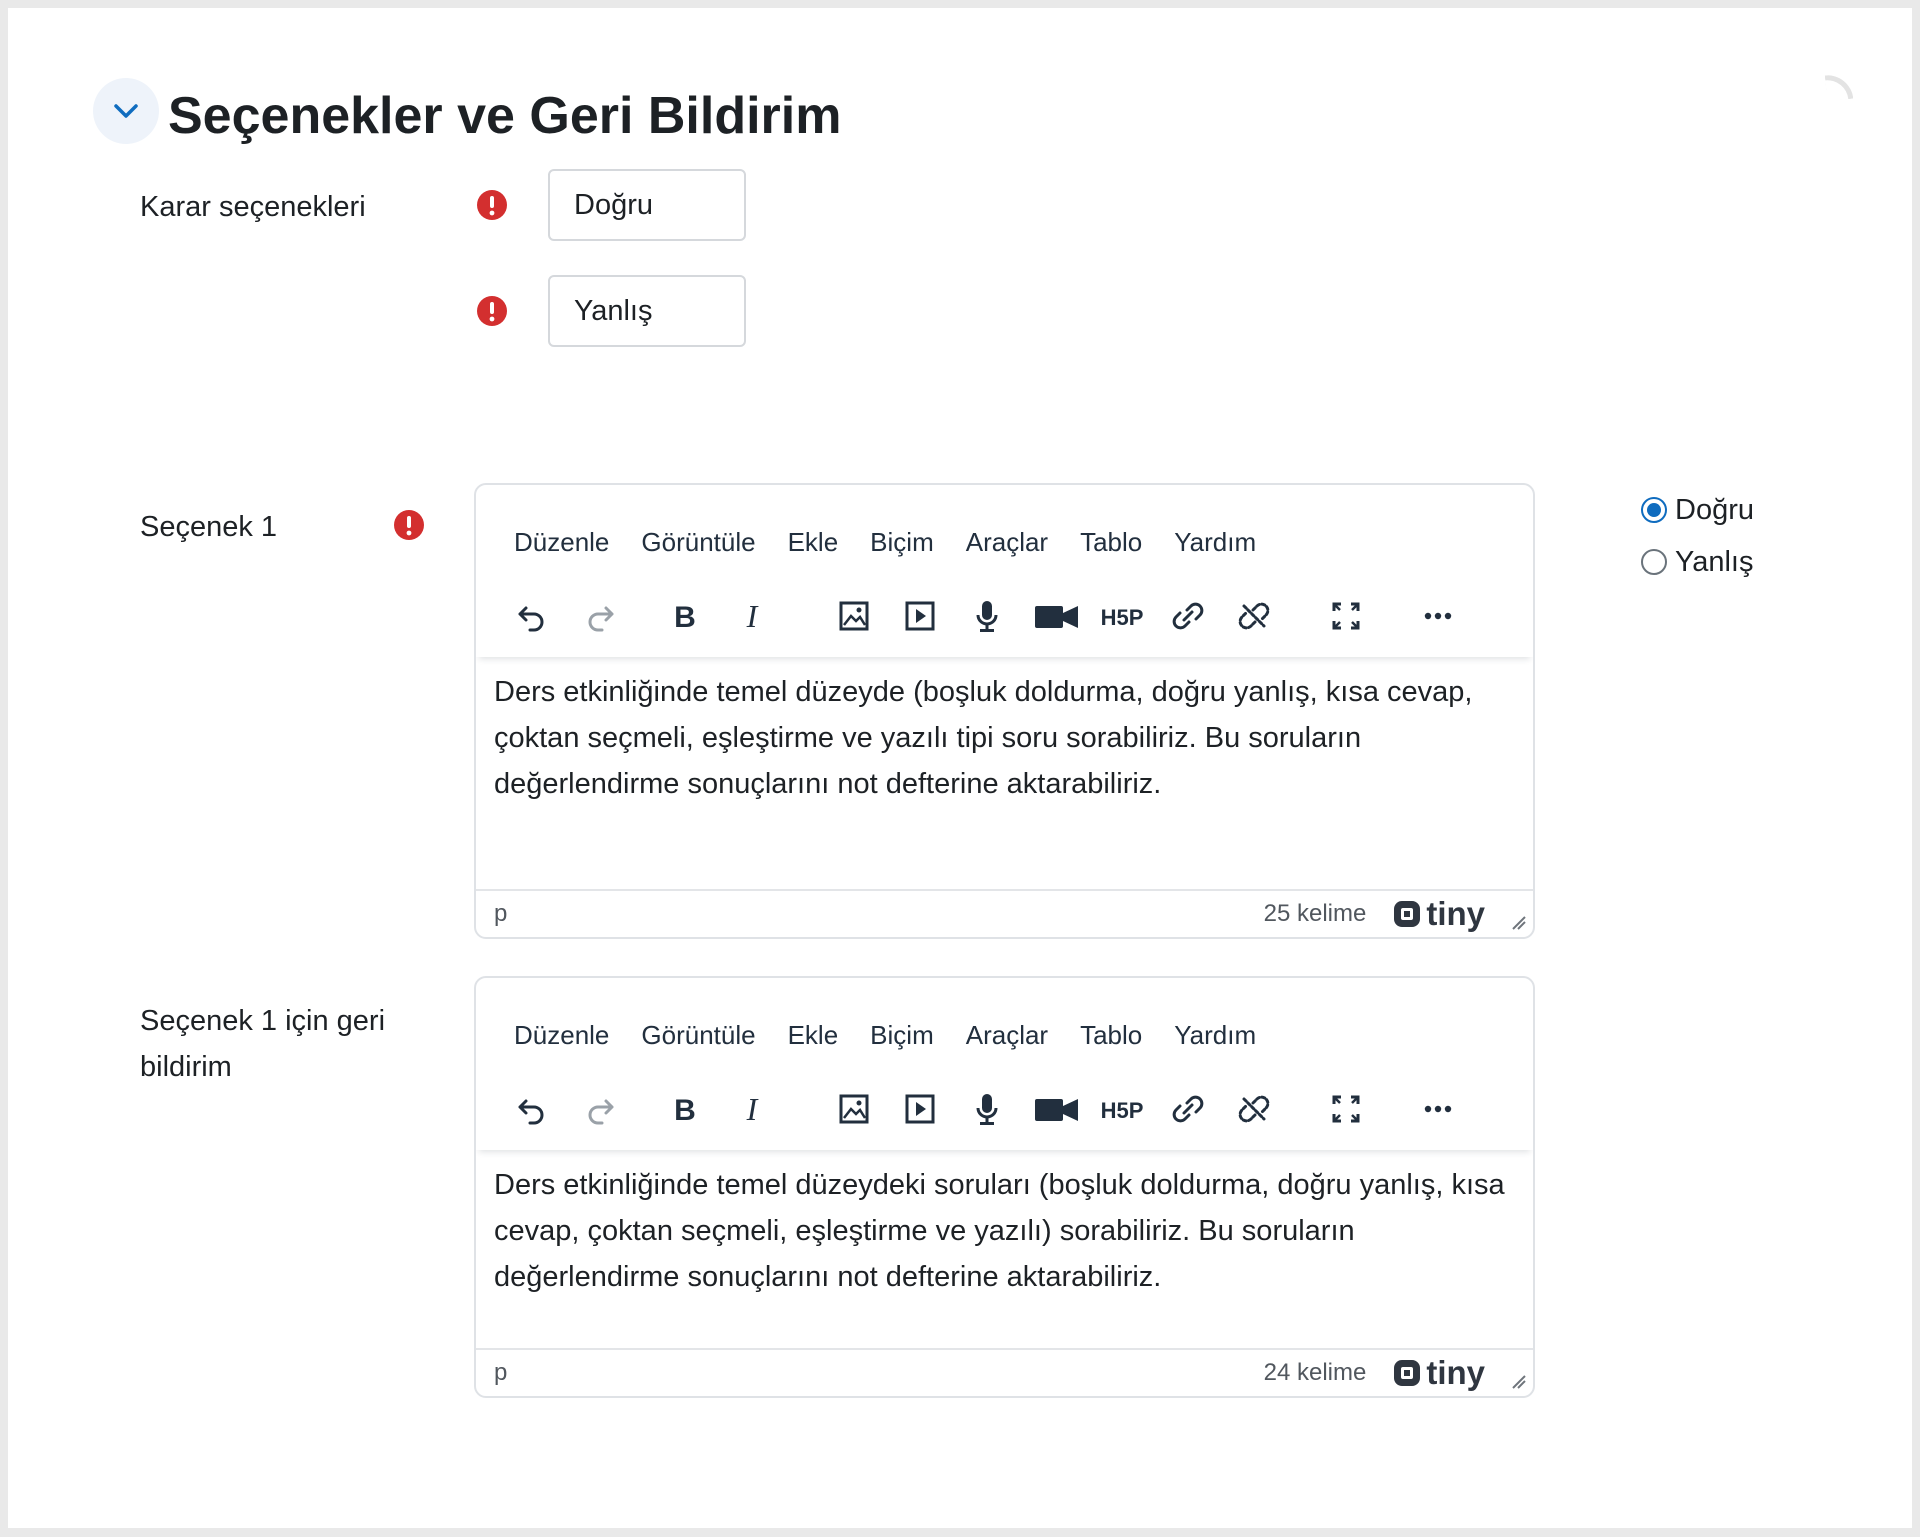 This screenshot has width=1920, height=1537. I want to click on word-count: 25 kelime, so click(1315, 914).